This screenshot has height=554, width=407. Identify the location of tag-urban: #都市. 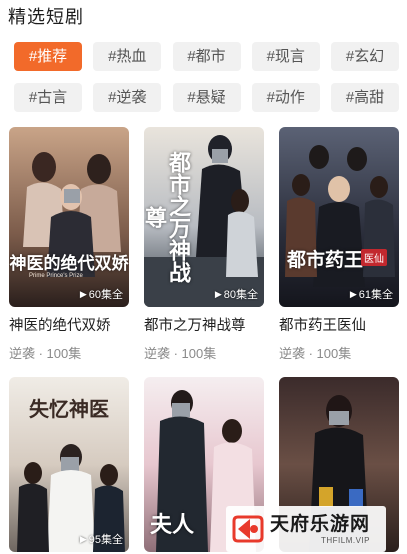
(206, 56).